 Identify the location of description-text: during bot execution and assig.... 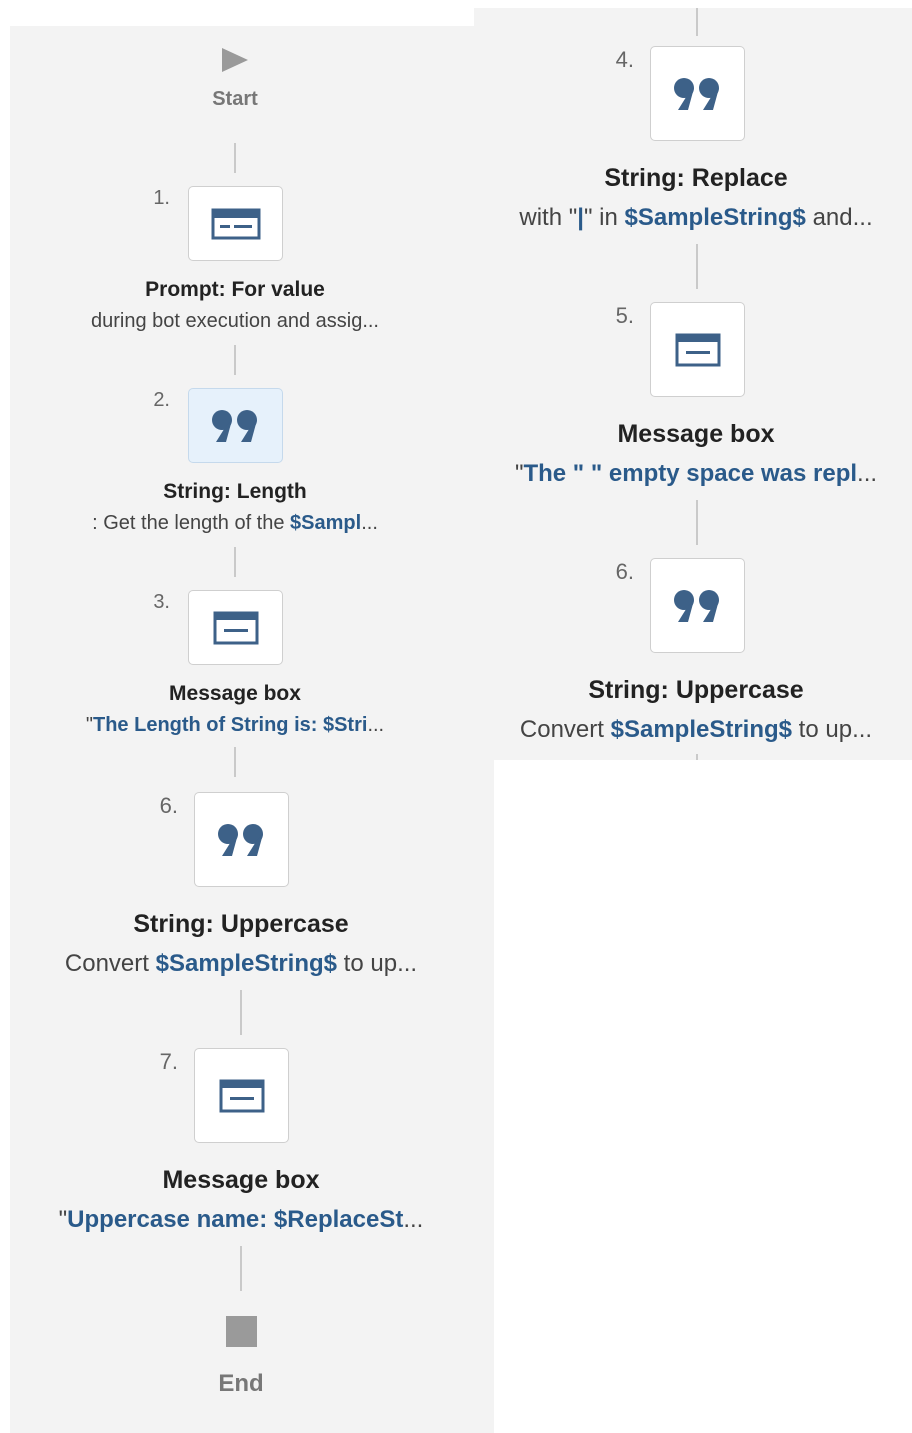
(235, 321).